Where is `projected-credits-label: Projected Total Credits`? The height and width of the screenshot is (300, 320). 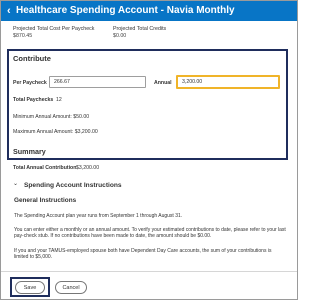 projected-credits-label: Projected Total Credits is located at coordinates (140, 29).